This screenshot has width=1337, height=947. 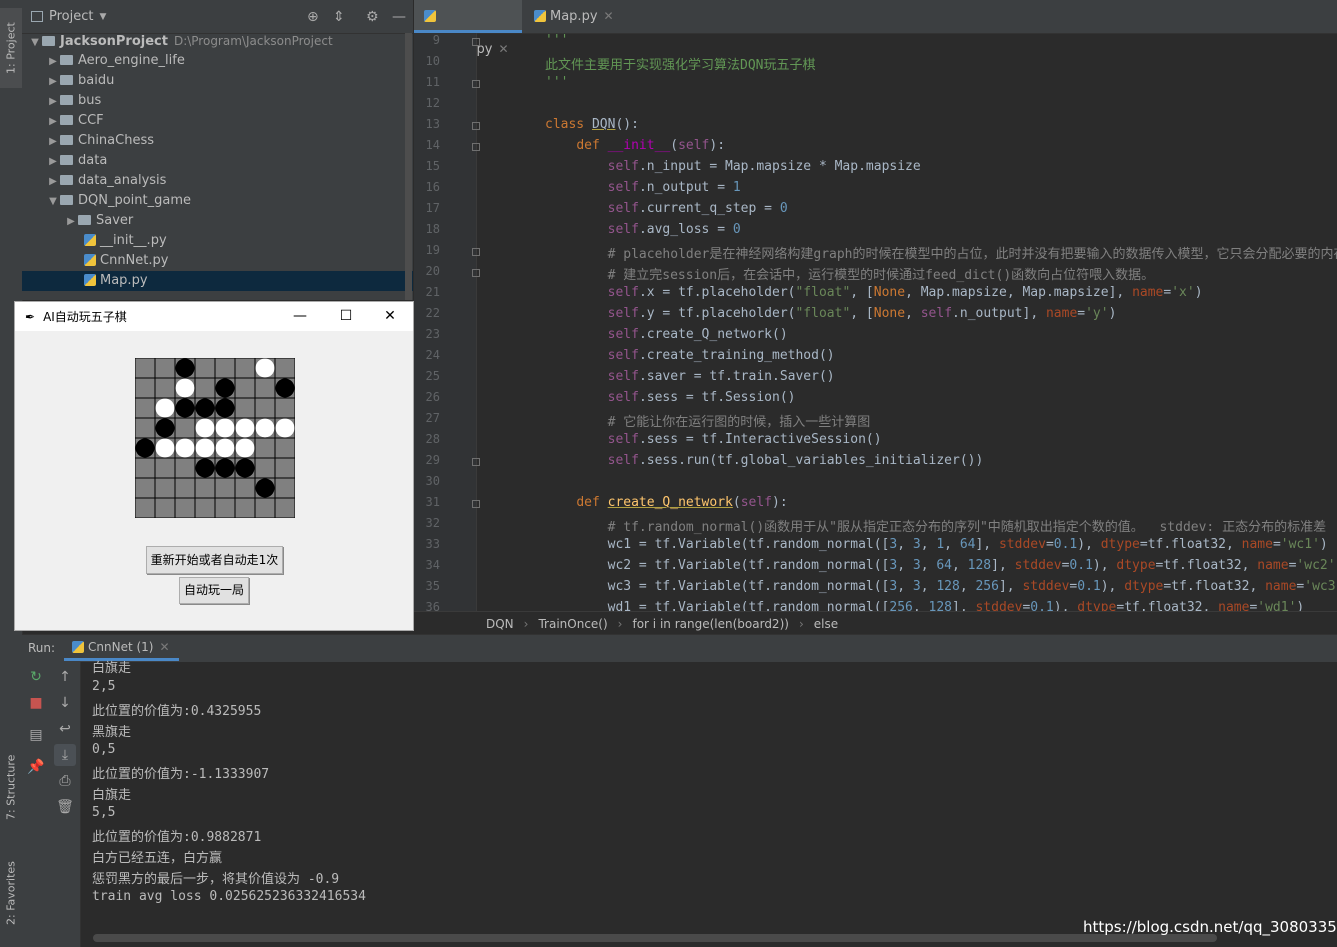 What do you see at coordinates (432, 460) in the screenshot?
I see `line-number: 29` at bounding box center [432, 460].